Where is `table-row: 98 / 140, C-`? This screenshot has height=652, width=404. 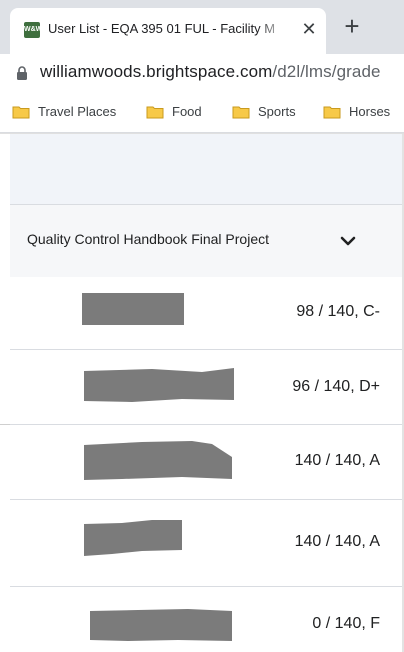
table-row: 98 / 140, C- is located at coordinates (206, 313).